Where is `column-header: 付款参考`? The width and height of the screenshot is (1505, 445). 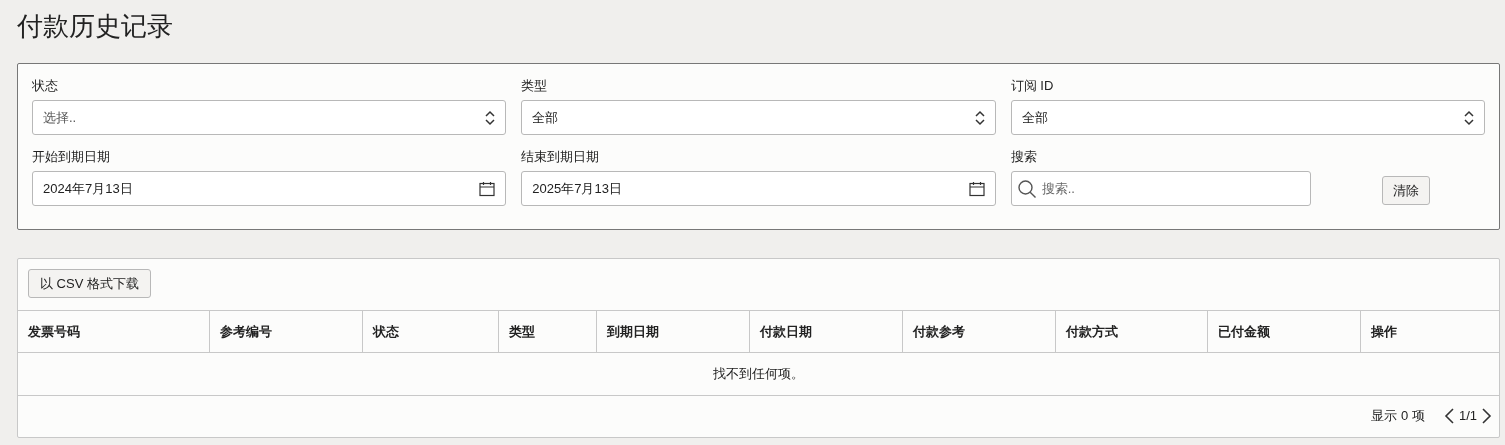 column-header: 付款参考 is located at coordinates (978, 331).